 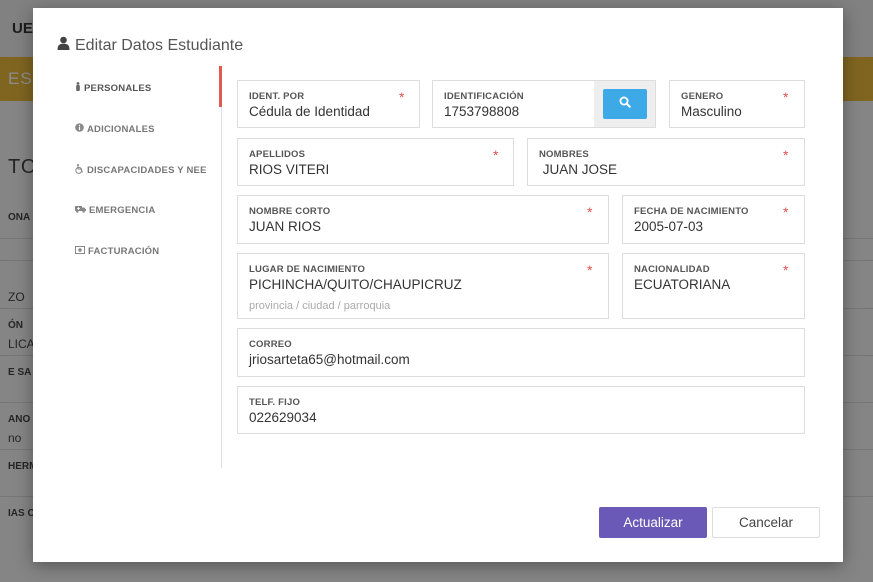 I want to click on apellidos-field: APELLIDOS * RIOS VITERI, so click(x=375, y=162).